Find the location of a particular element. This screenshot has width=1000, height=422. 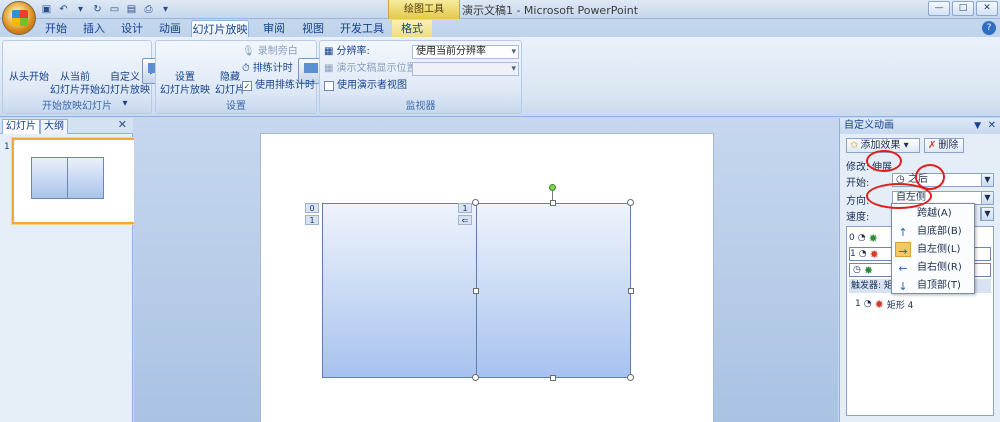

from-current-label-1: 从当前 is located at coordinates (75, 77).